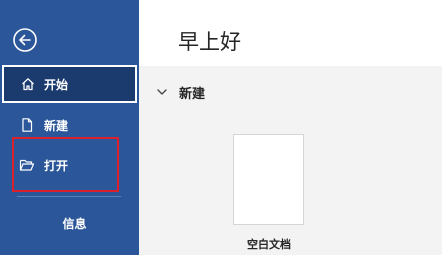  Describe the element at coordinates (56, 165) in the screenshot. I see `sidebar-item-label: 打开` at that location.